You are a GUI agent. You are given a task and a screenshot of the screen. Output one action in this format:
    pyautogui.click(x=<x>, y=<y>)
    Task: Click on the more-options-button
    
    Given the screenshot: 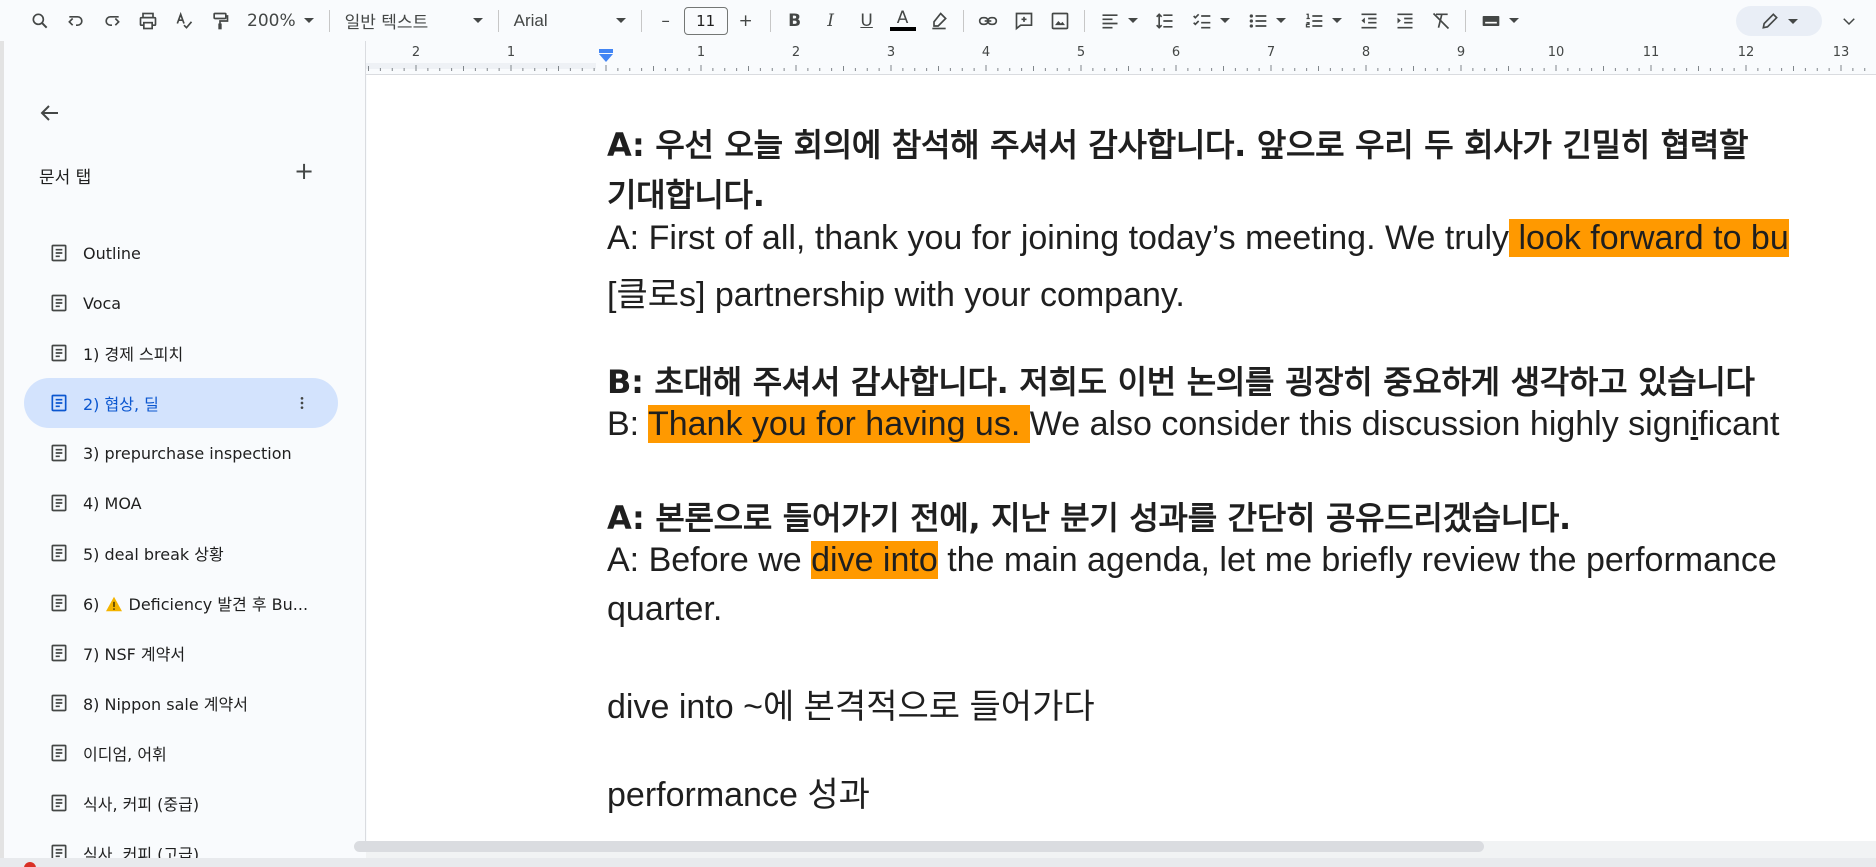 What is the action you would take?
    pyautogui.click(x=302, y=403)
    